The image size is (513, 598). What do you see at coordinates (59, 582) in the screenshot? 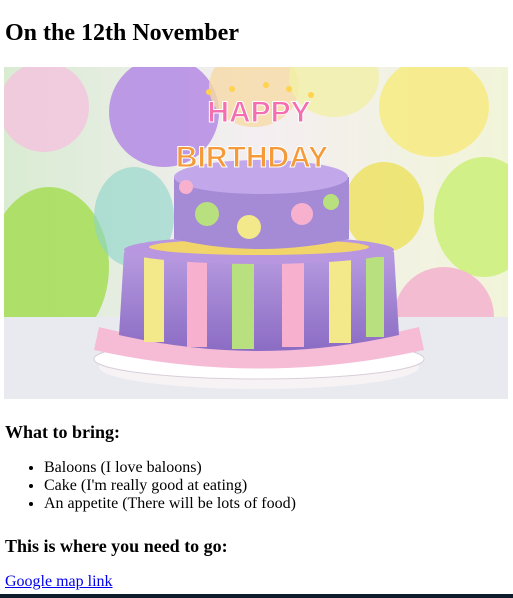
I see `google-map-link: Google map link` at bounding box center [59, 582].